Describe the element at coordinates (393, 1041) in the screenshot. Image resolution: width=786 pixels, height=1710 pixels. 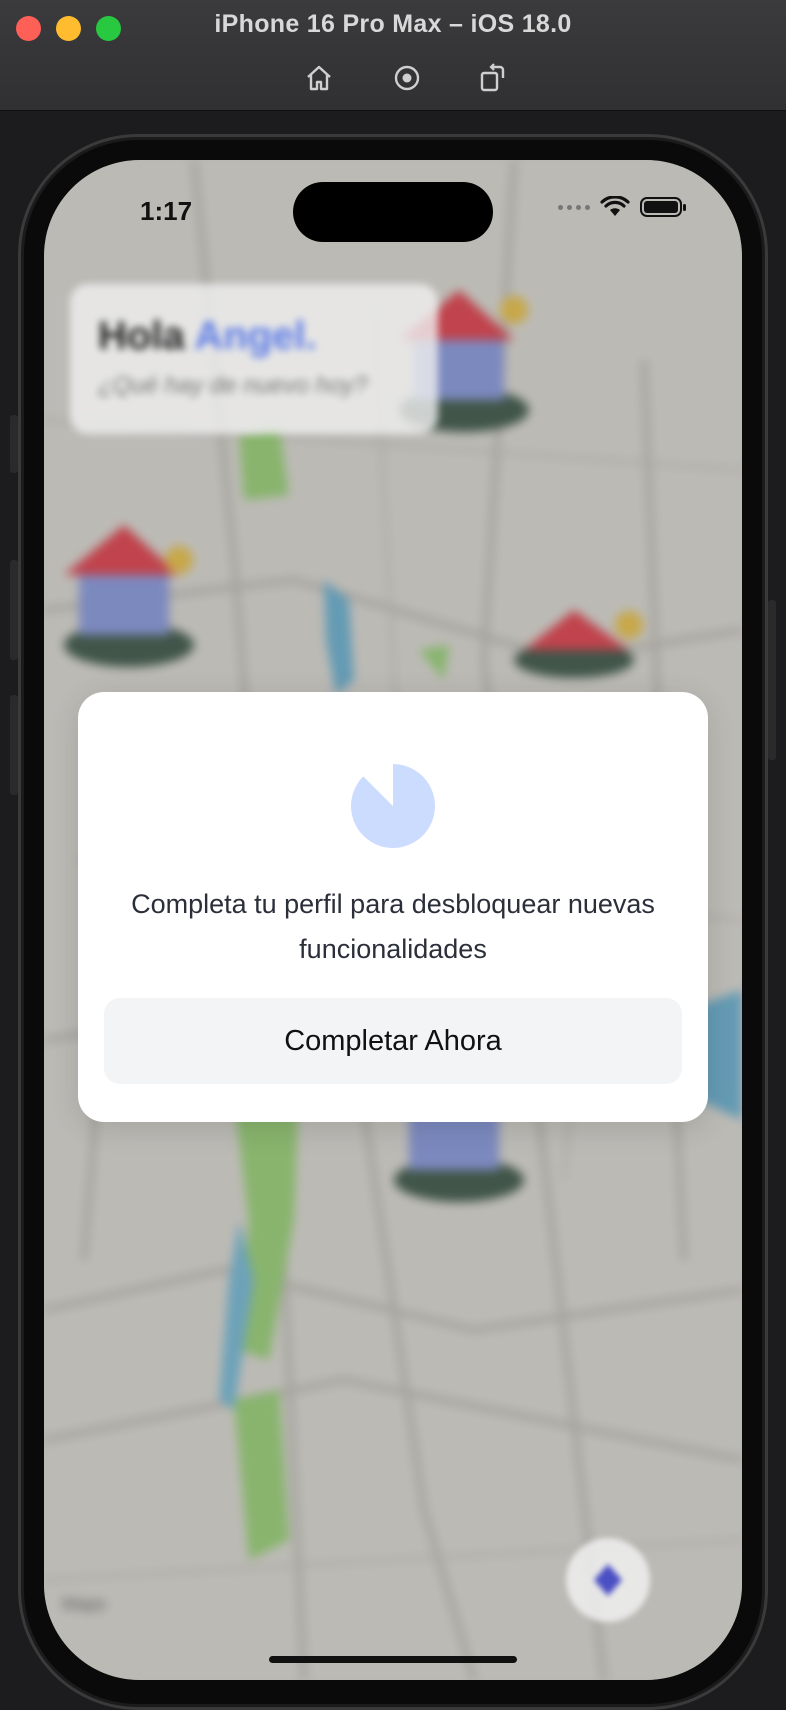
I see `complete-now-button: Completar Ahora` at that location.